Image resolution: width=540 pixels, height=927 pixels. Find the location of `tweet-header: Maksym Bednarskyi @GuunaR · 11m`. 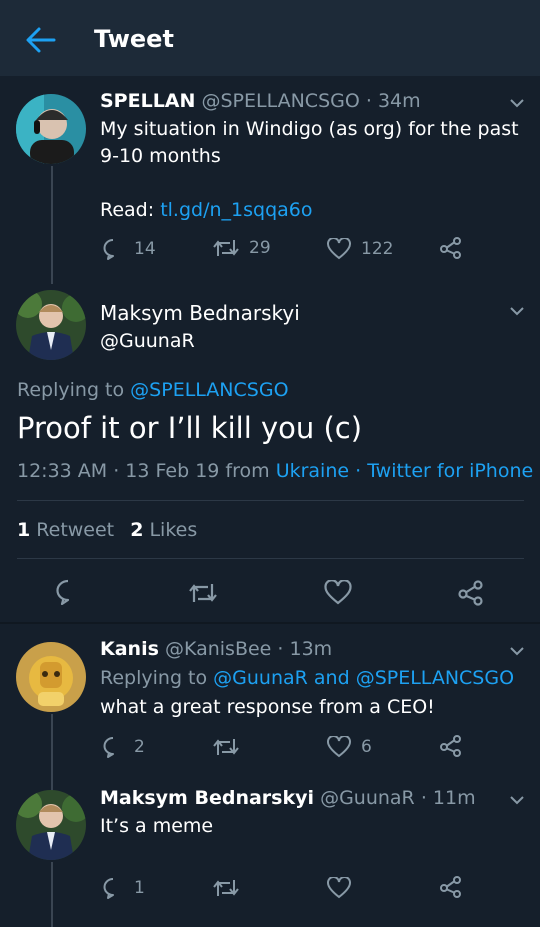

tweet-header: Maksym Bednarskyi @GuunaR · 11m is located at coordinates (288, 798).